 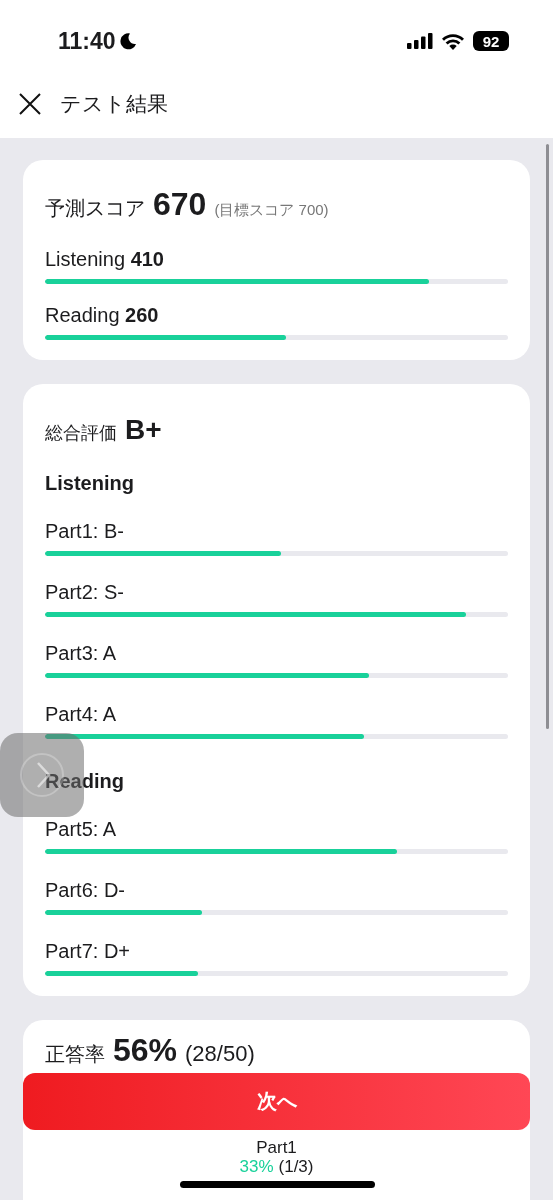 What do you see at coordinates (114, 104) in the screenshot?
I see `page-title: テスト結果` at bounding box center [114, 104].